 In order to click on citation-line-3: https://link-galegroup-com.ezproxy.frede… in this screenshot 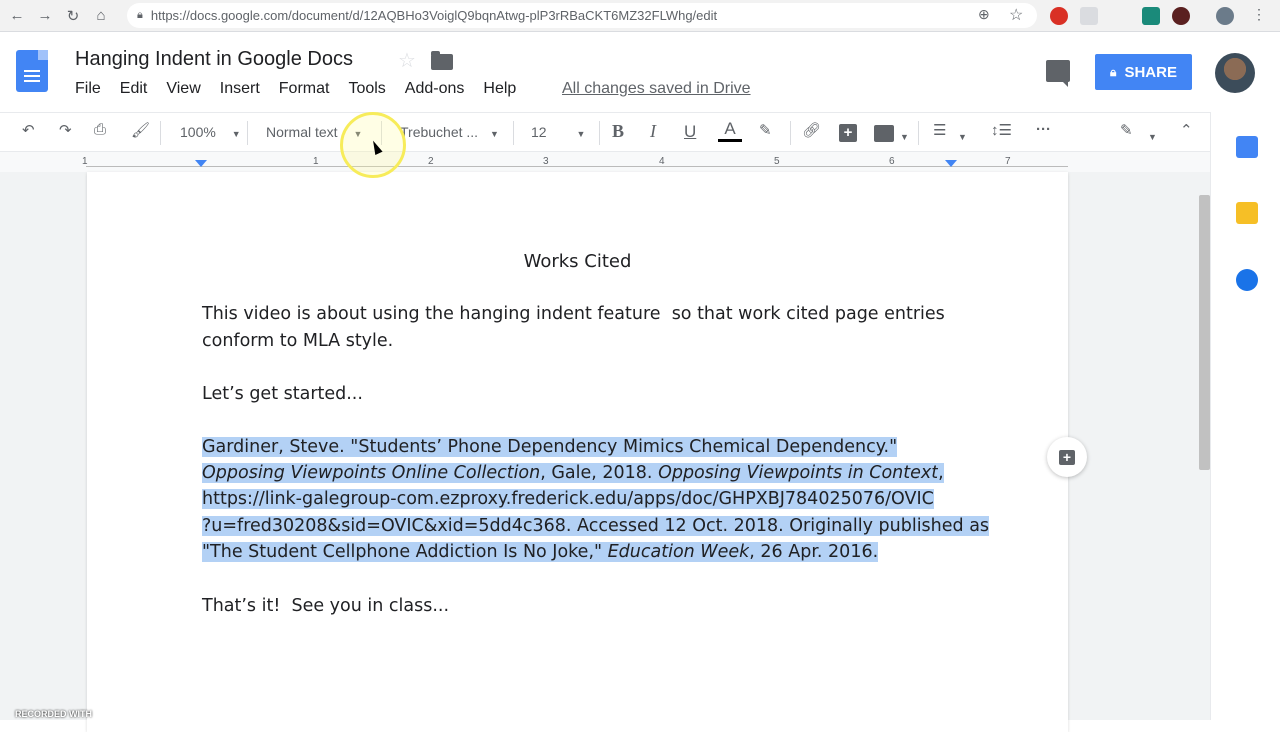, I will do `click(568, 499)`.